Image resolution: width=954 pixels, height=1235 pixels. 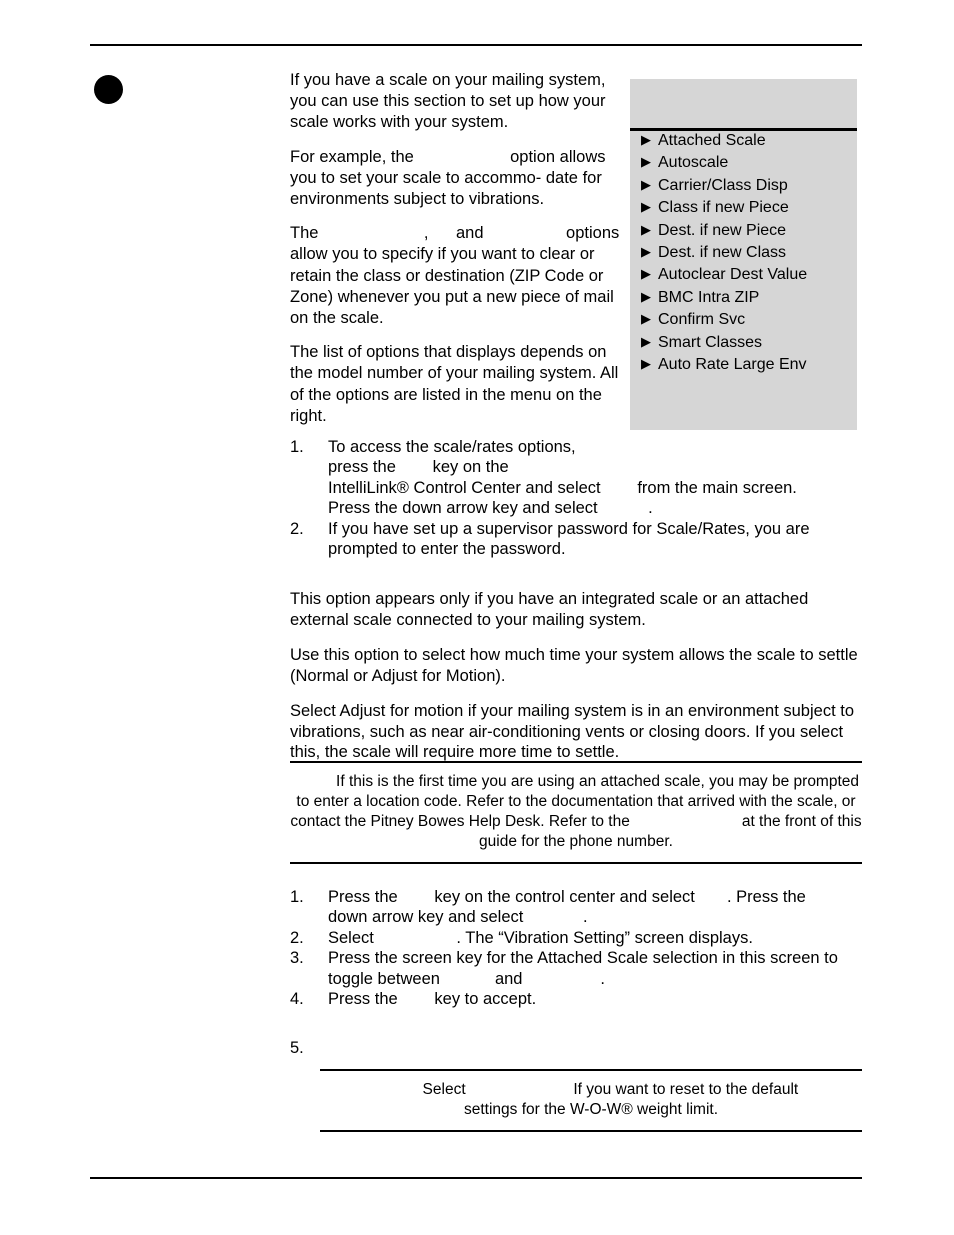 I want to click on step-line-2: prompted to enter the password., so click(x=447, y=549).